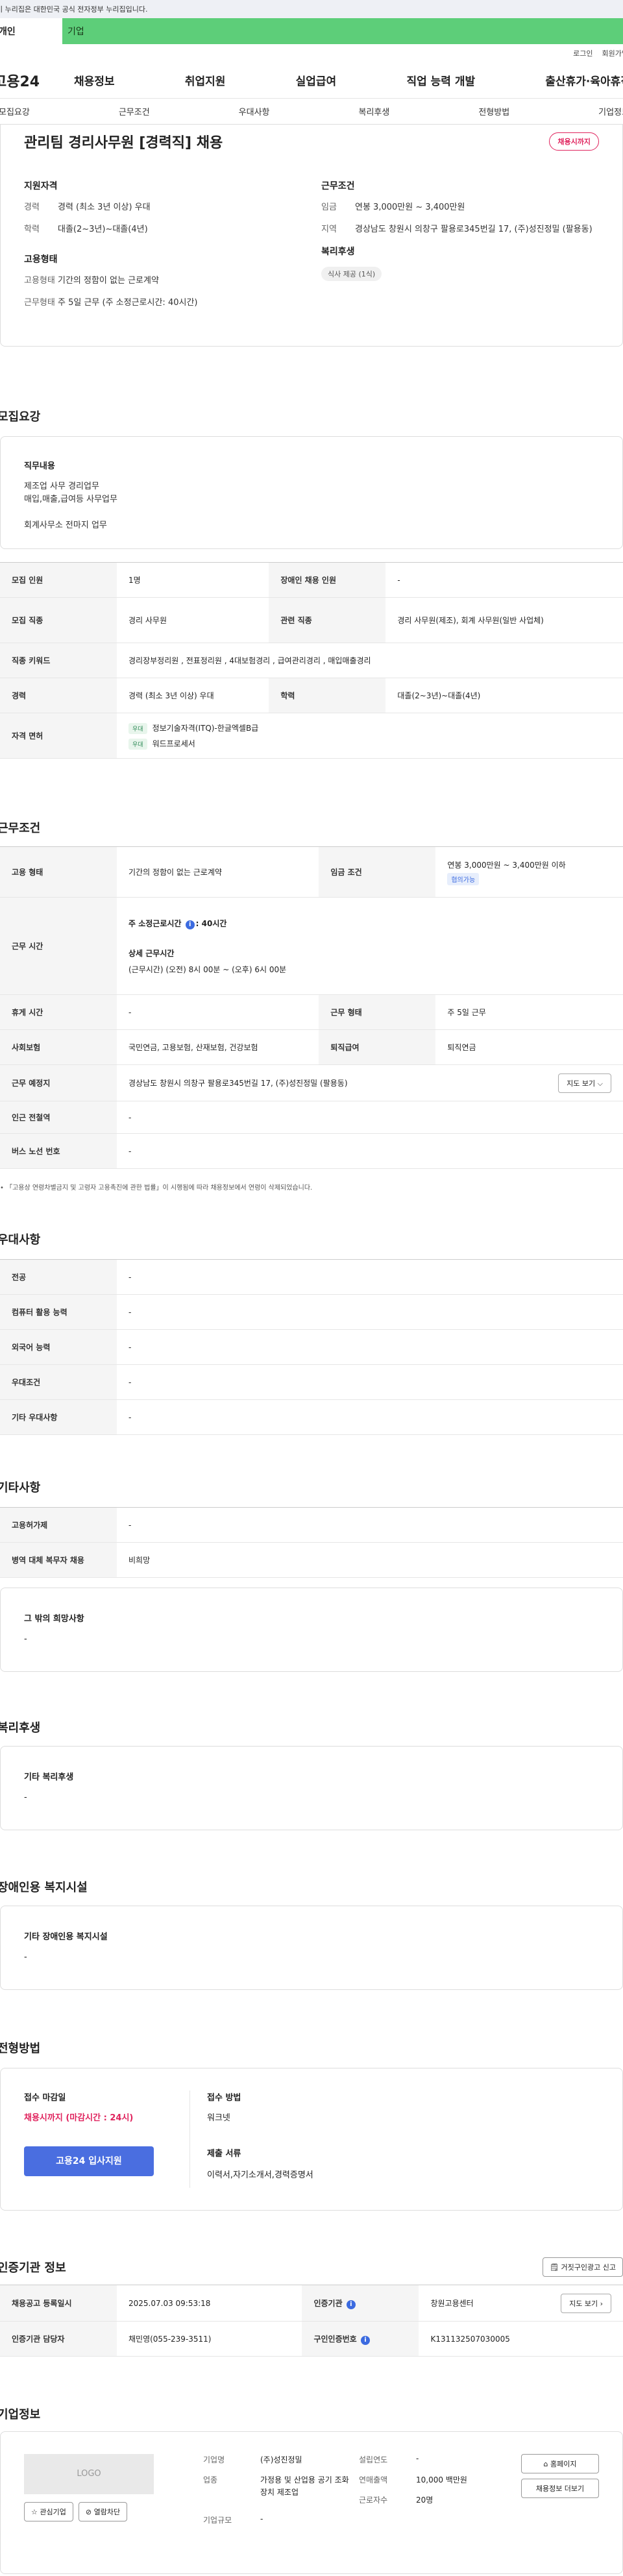 The image size is (623, 2576). I want to click on work-place-value: 경상남도 창원시 의창구 팔용로345번길 17, (주)성진정밀 (팔용동), so click(238, 1083).